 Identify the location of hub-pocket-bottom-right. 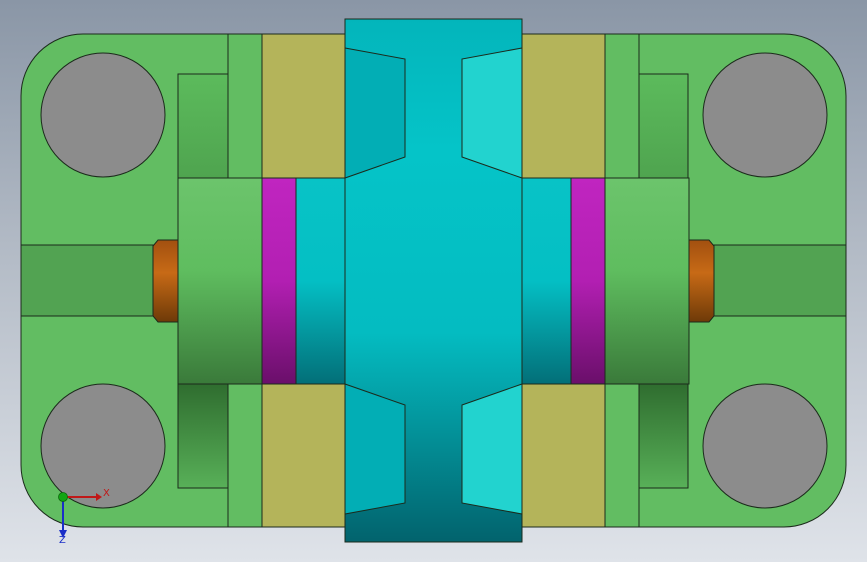
(492, 449).